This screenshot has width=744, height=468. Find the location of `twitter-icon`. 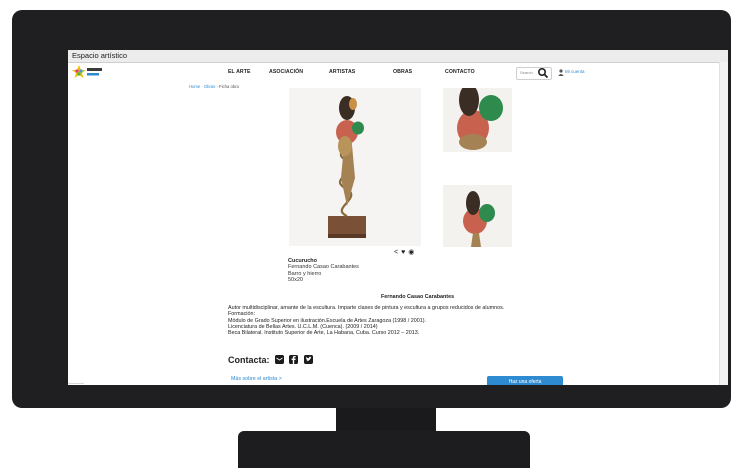

twitter-icon is located at coordinates (308, 359).